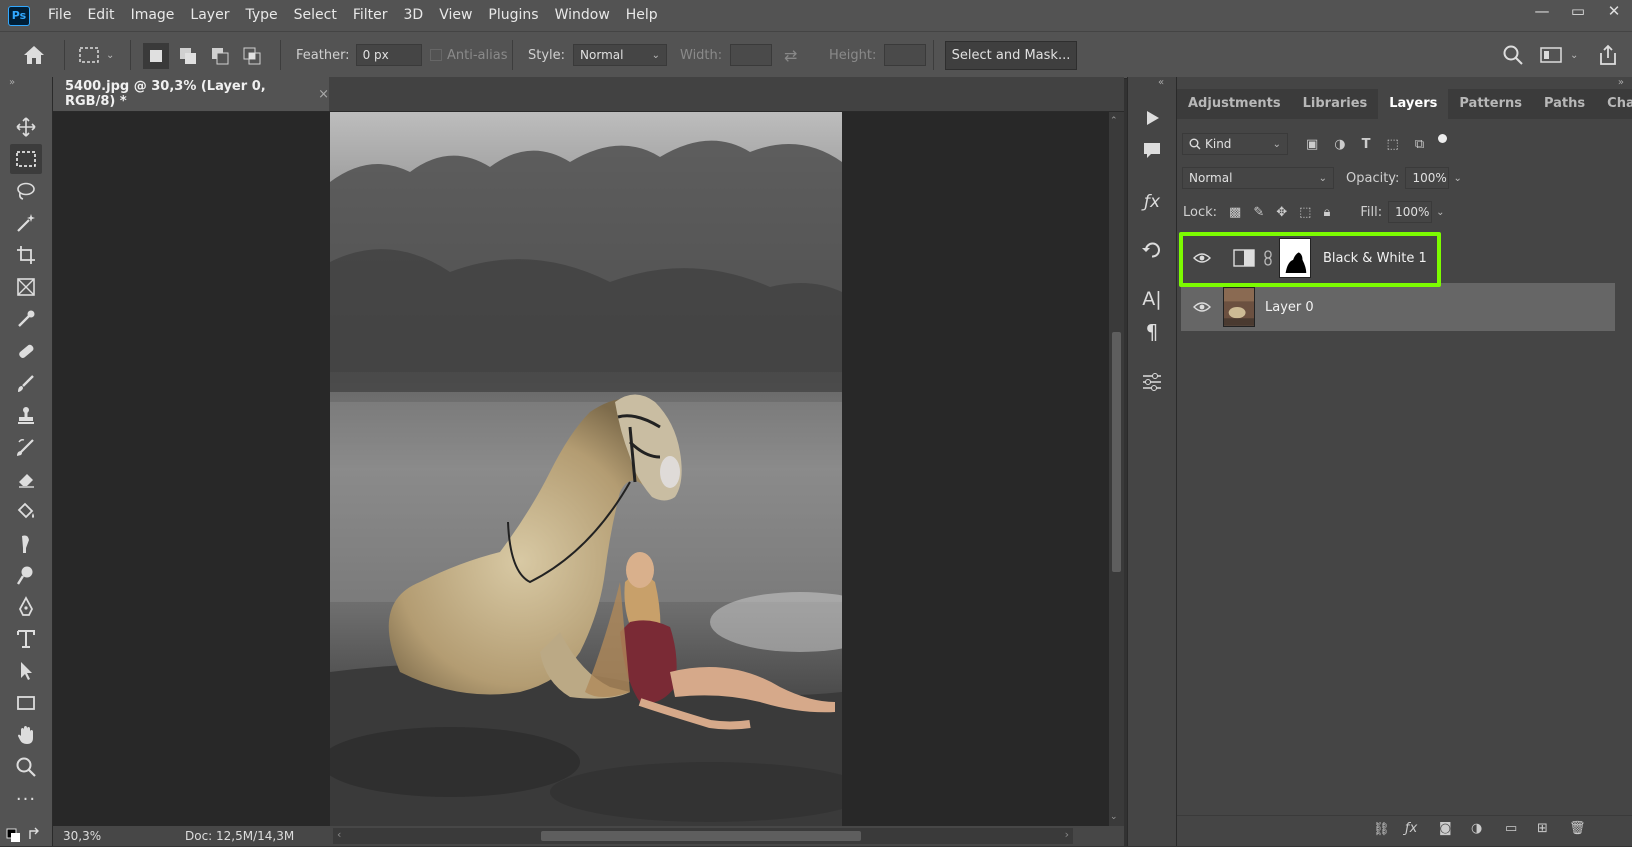 The image size is (1632, 847). I want to click on collapse-toolbar-icon: », so click(12, 82).